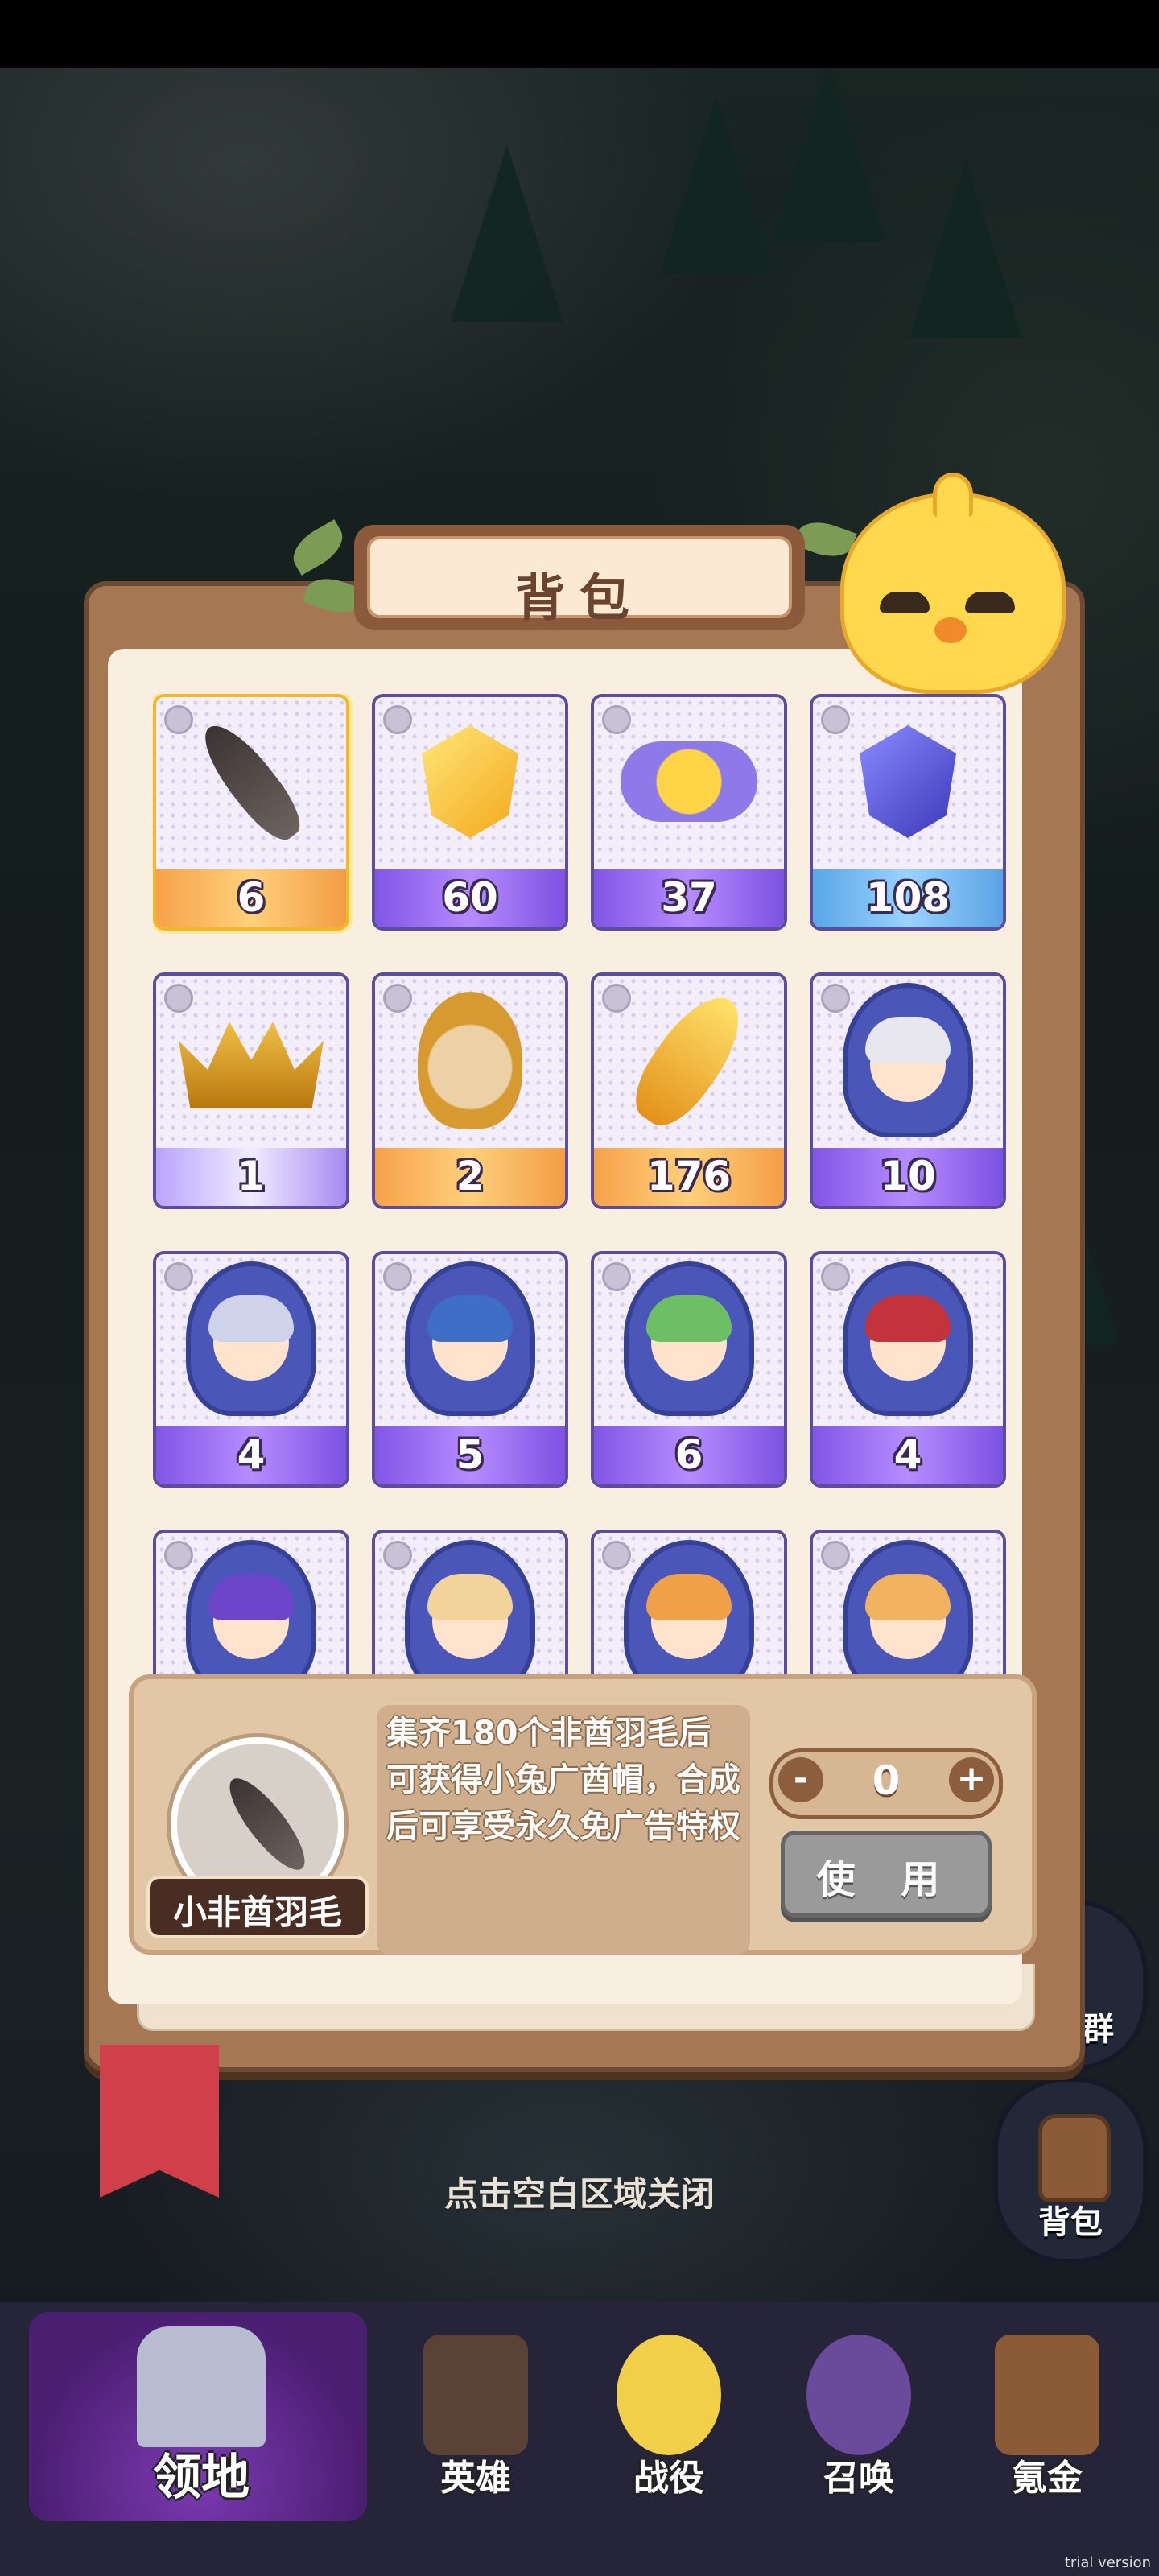 This screenshot has height=2576, width=1159. I want to click on item-count: 108, so click(908, 897).